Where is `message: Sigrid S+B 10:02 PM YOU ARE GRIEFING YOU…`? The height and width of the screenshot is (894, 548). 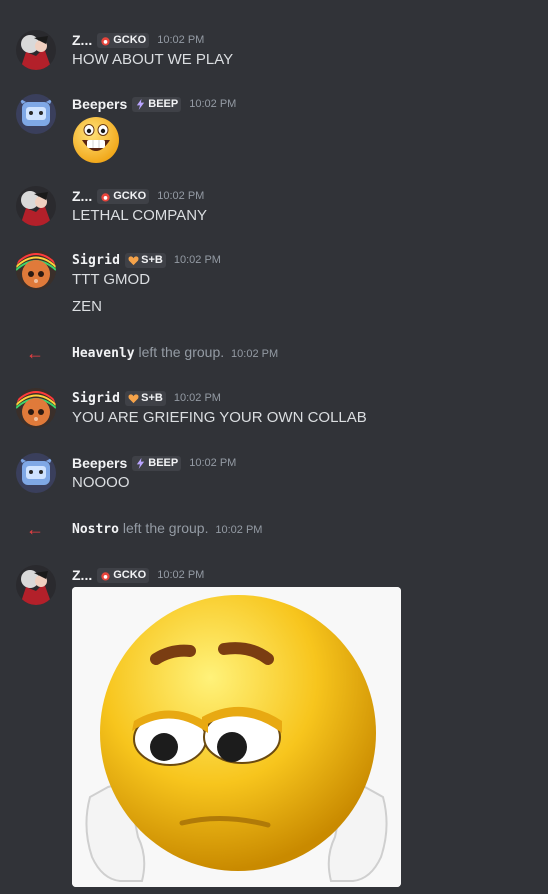 message: Sigrid S+B 10:02 PM YOU ARE GRIEFING YOU… is located at coordinates (274, 410).